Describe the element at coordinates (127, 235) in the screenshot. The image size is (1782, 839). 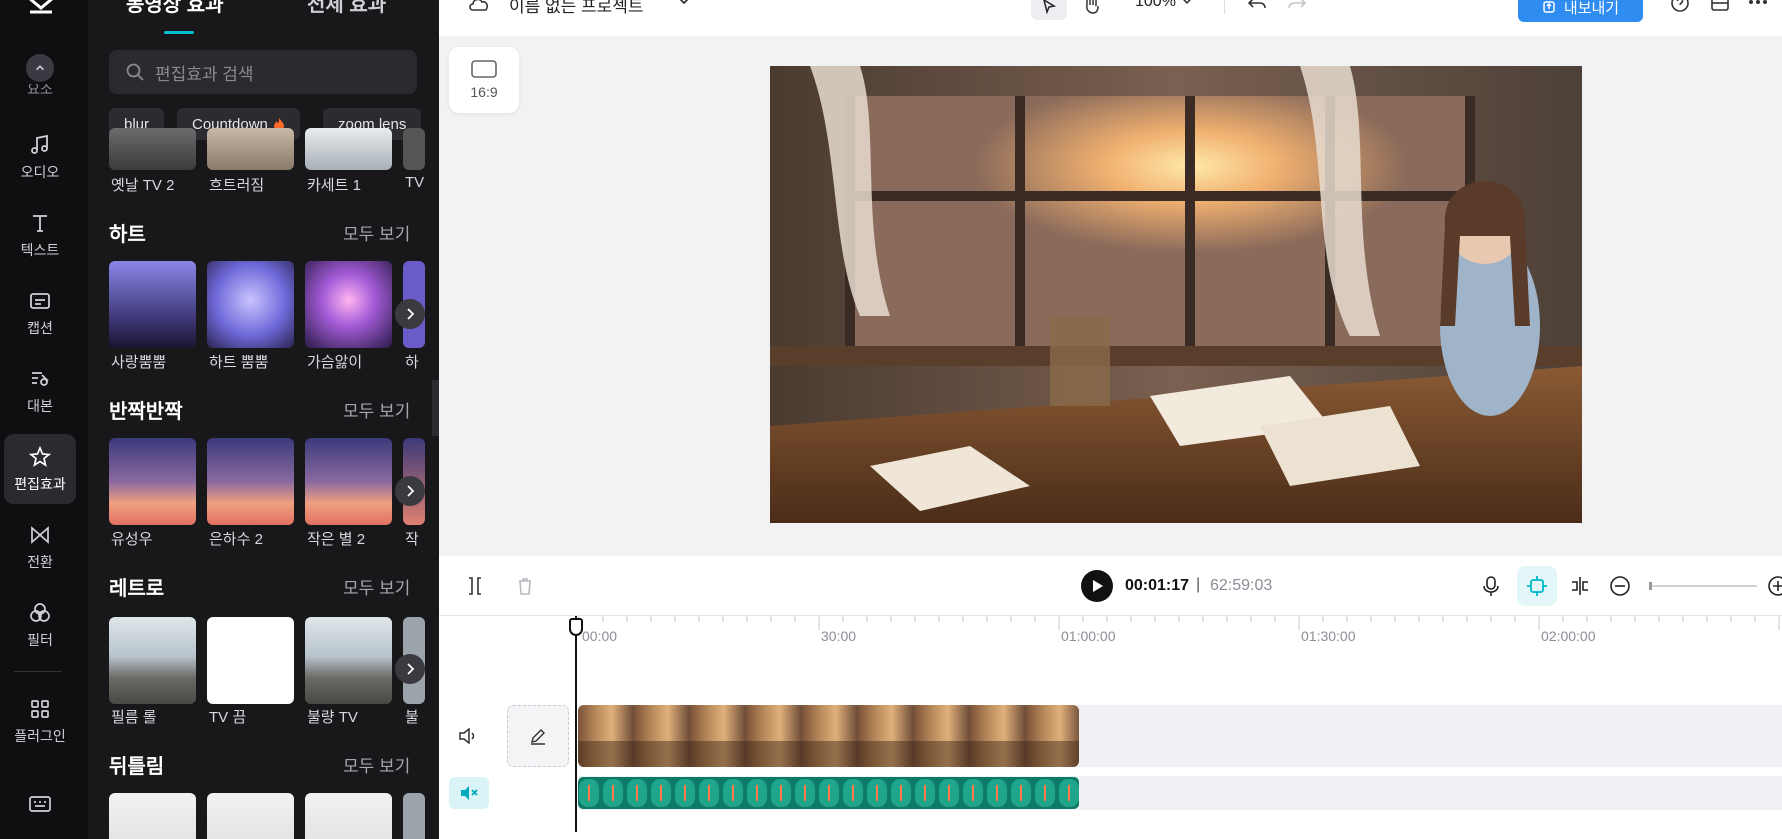
I see `section-title-heart: 하트` at that location.